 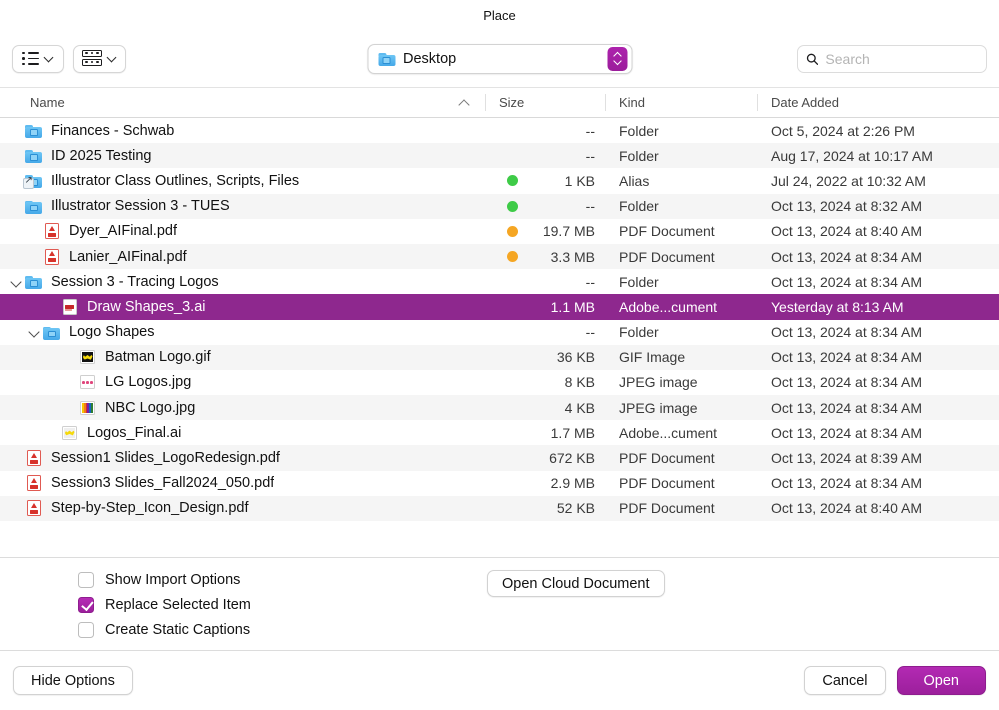 I want to click on group-view-button, so click(x=99, y=58).